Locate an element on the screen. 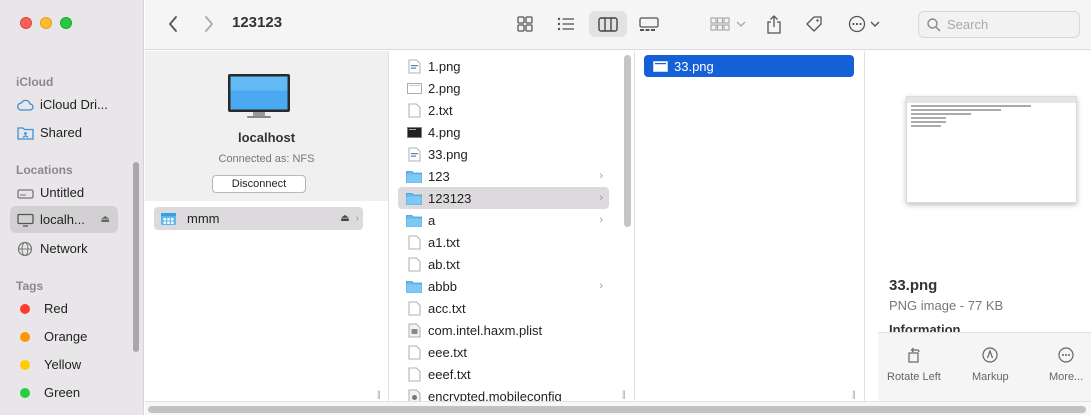 The height and width of the screenshot is (415, 1091). minimize-window-button is located at coordinates (46, 23).